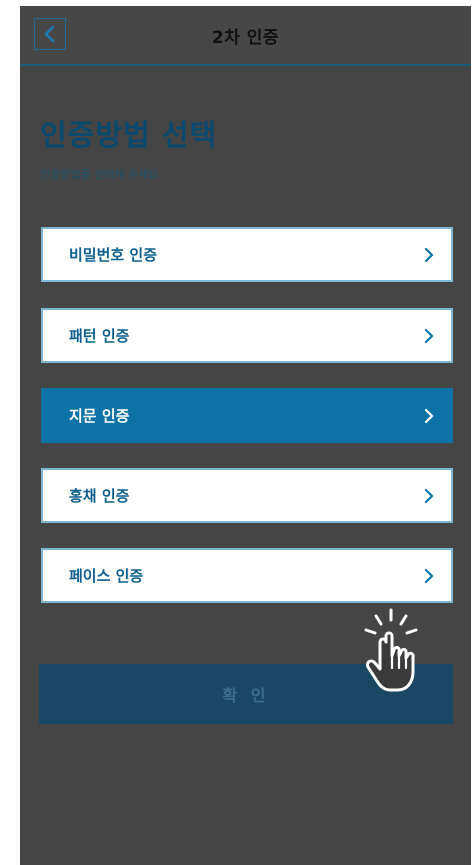 The height and width of the screenshot is (865, 475). Describe the element at coordinates (99, 416) in the screenshot. I see `method-label: 지문 인증` at that location.